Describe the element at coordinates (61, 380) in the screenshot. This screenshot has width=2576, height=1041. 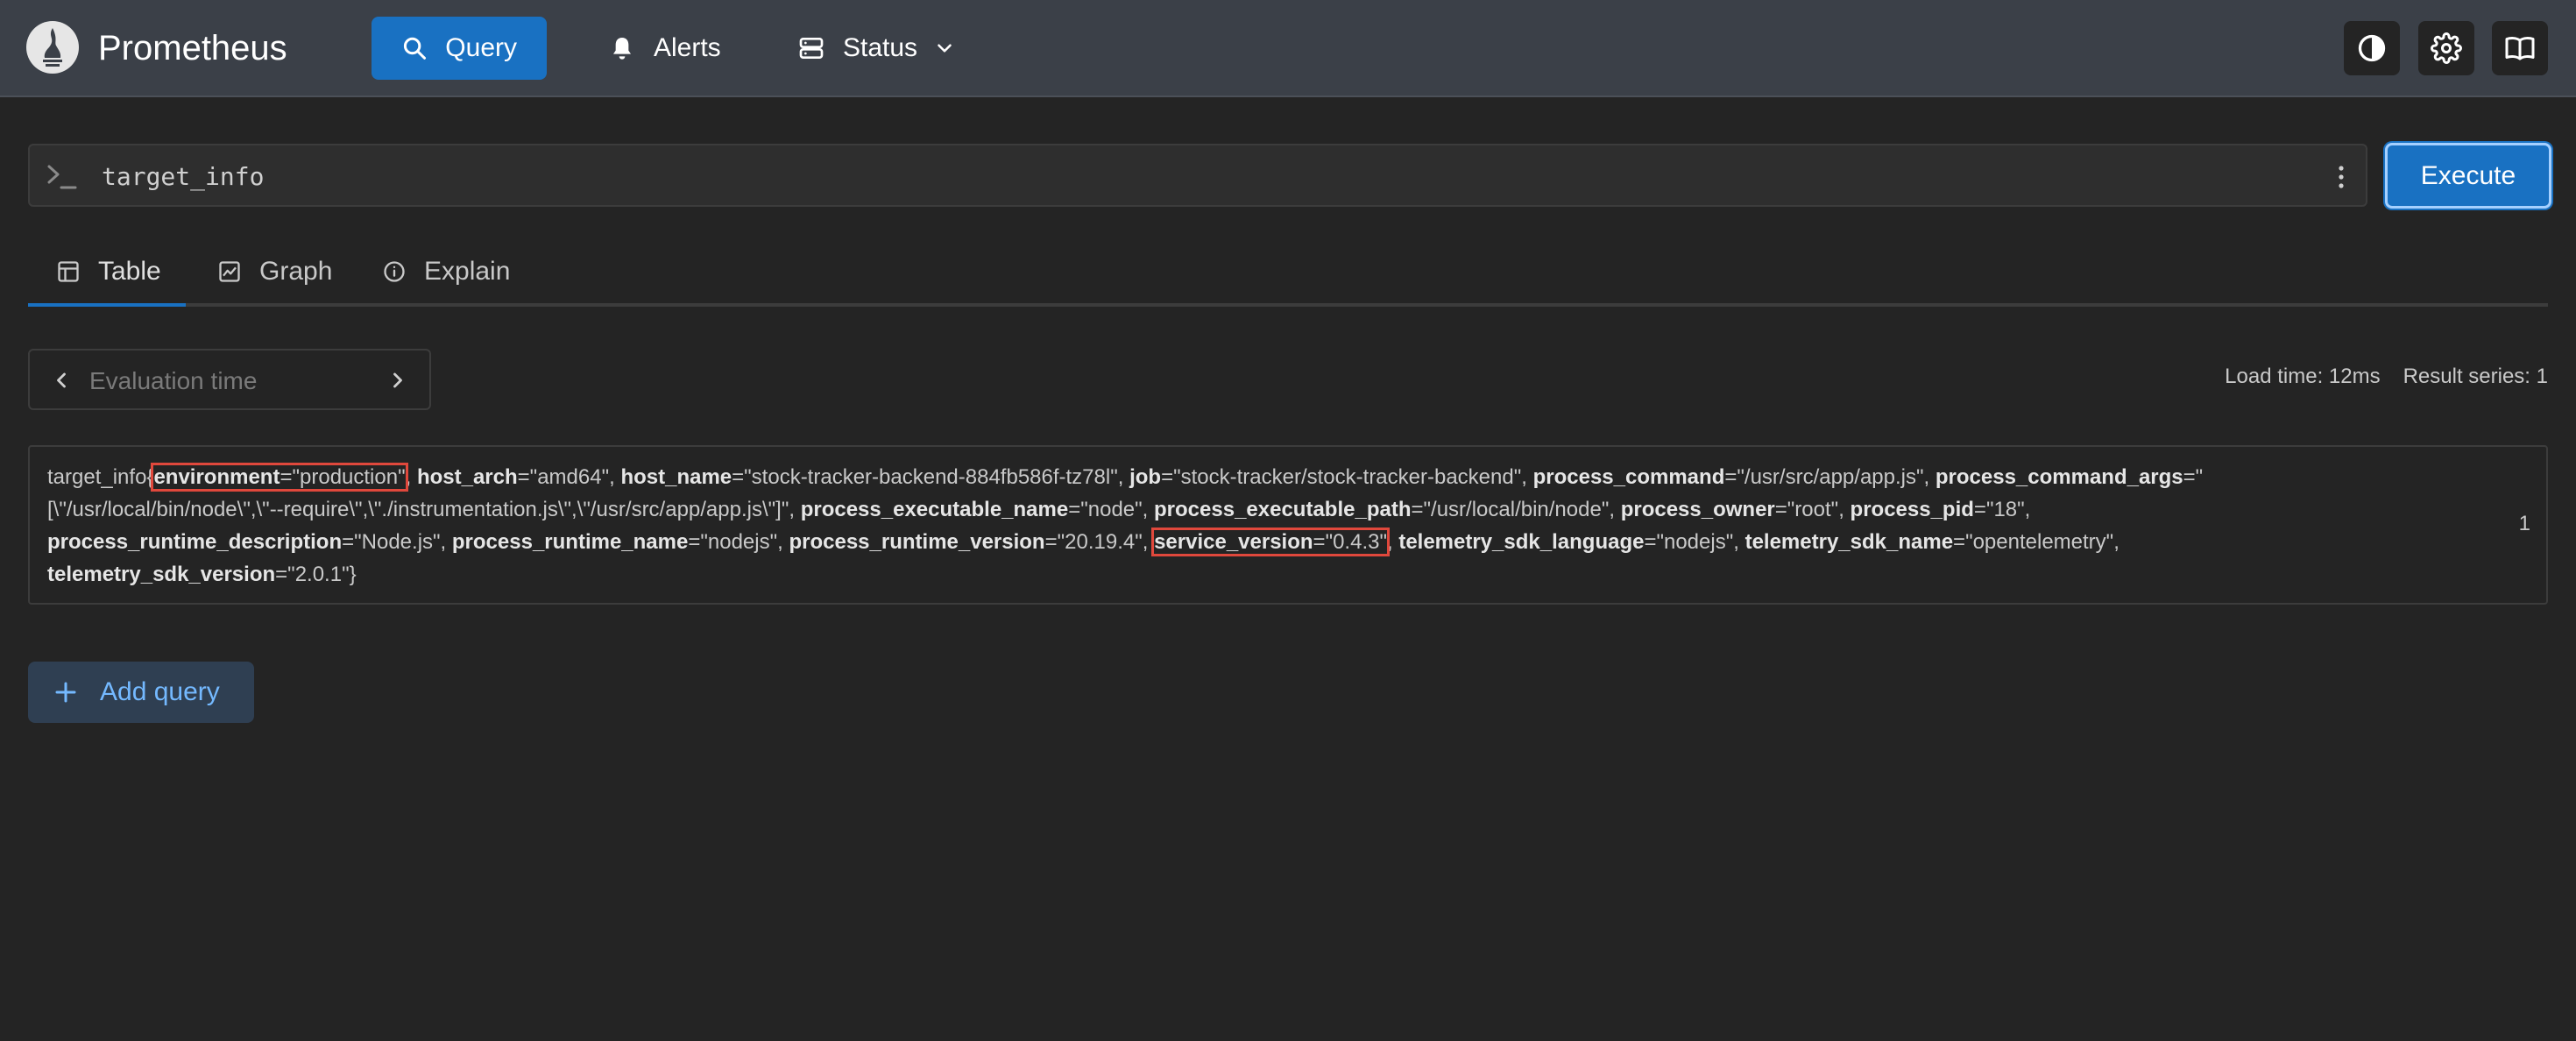
I see `chevron-left-icon` at that location.